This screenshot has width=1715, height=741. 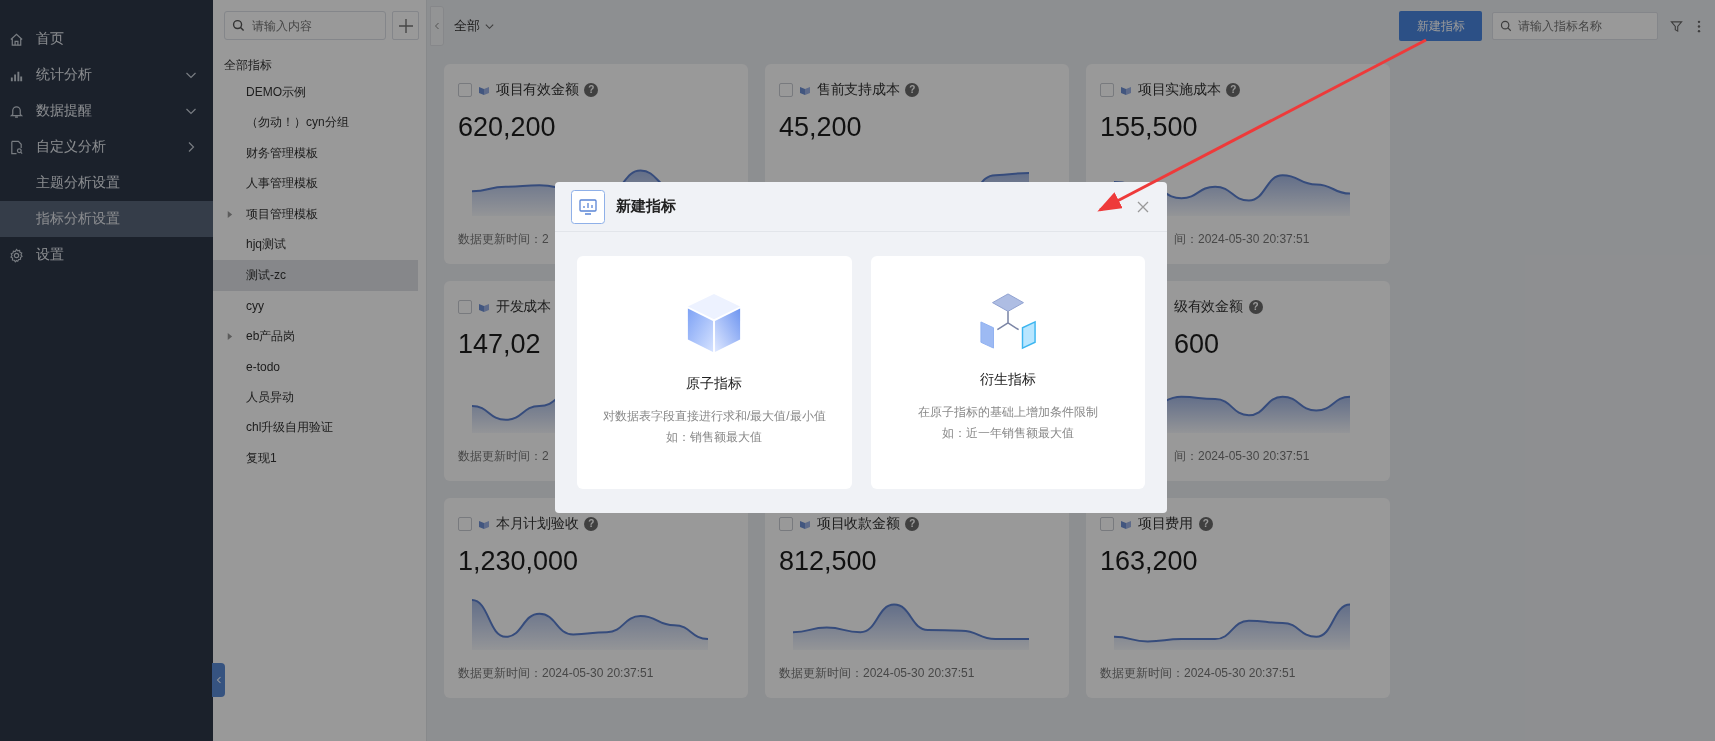 I want to click on sidebar-item: 自定义分析, so click(x=106, y=147).